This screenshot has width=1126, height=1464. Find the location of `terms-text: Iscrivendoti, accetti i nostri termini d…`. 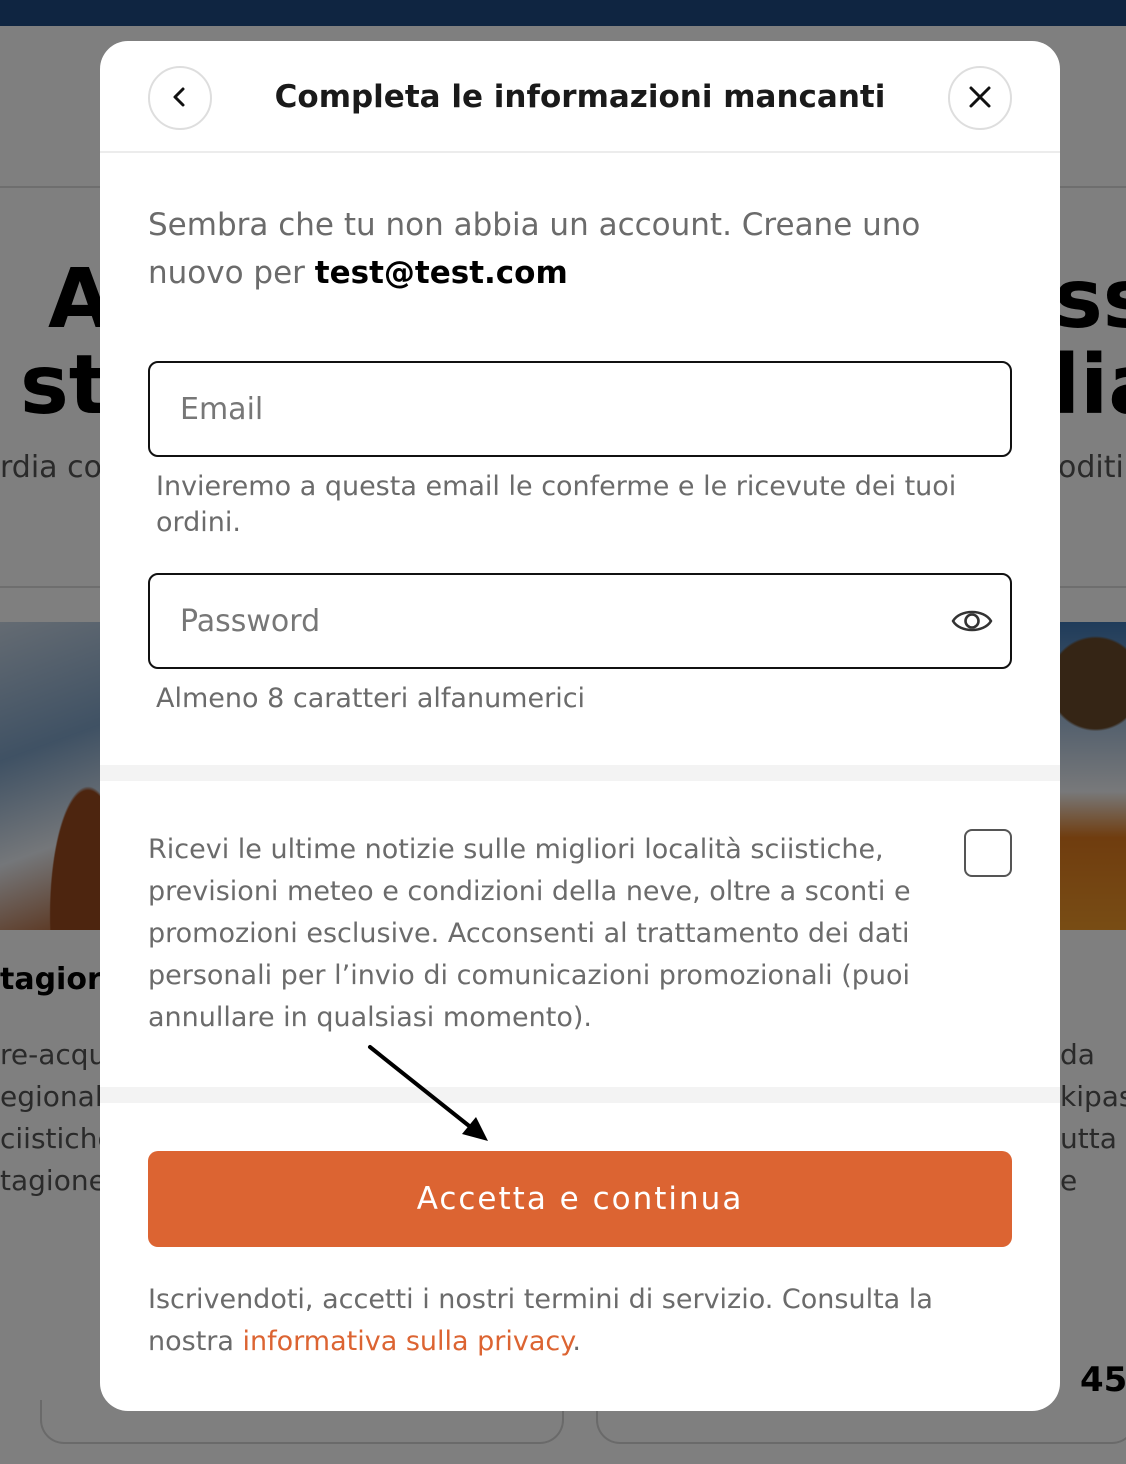

terms-text: Iscrivendoti, accetti i nostri termini d… is located at coordinates (580, 1321).